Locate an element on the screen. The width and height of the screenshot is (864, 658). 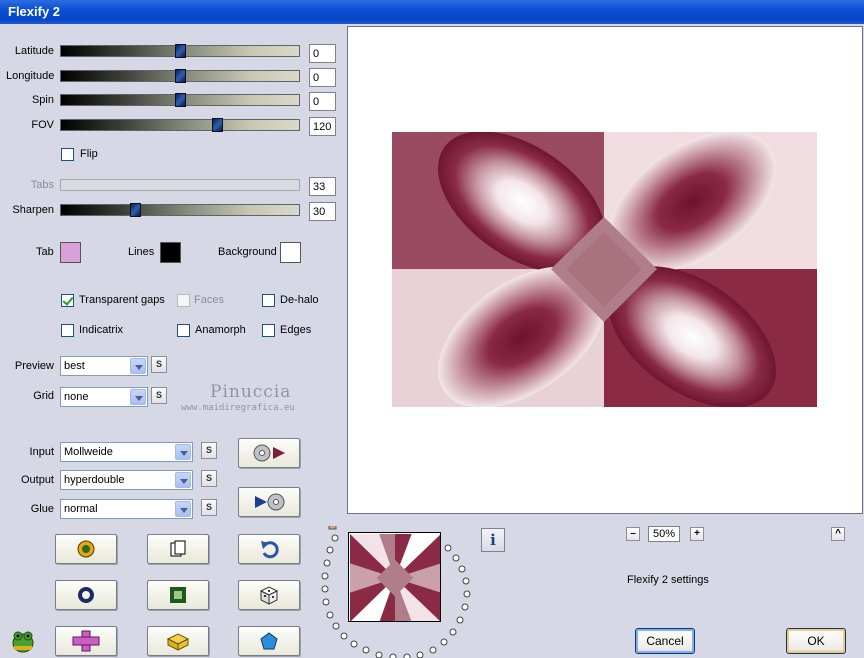
glue-select: normal is located at coordinates (126, 509).